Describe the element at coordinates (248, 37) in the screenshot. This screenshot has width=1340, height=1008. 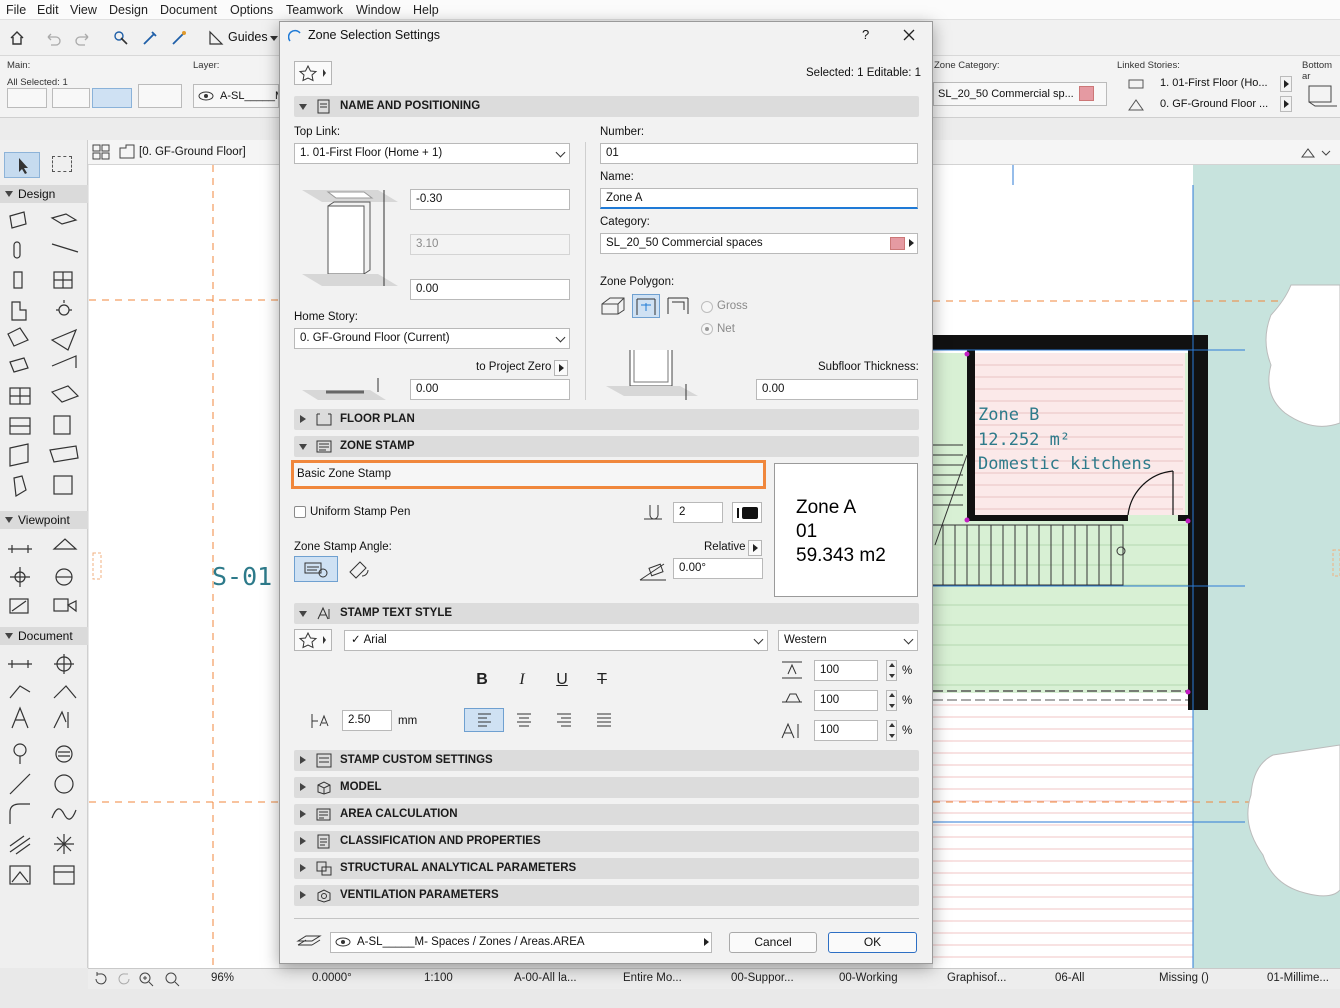
I see `guides-label: Guides` at that location.